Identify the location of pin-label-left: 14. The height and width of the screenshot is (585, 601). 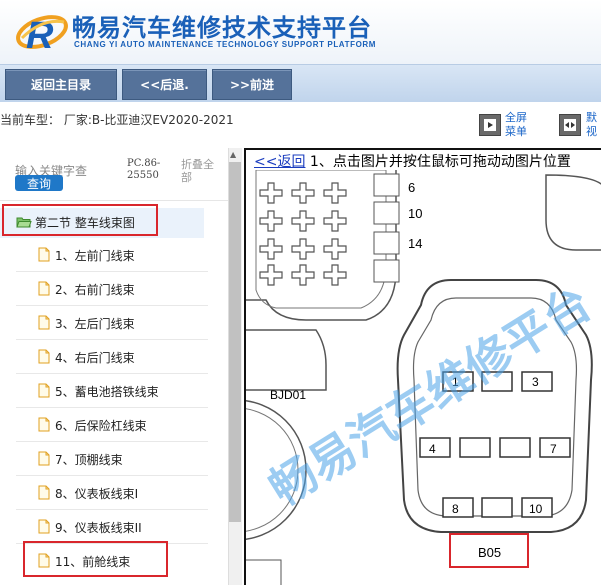
(415, 243).